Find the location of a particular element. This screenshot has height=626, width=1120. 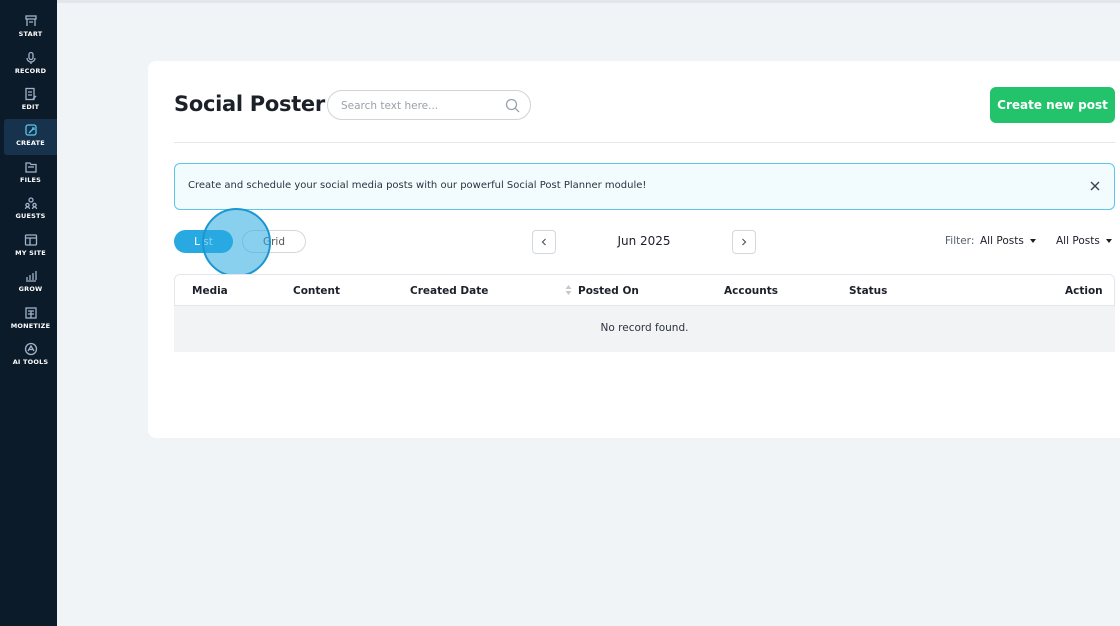

sidebar-item-label: MY SITE is located at coordinates (30, 253).